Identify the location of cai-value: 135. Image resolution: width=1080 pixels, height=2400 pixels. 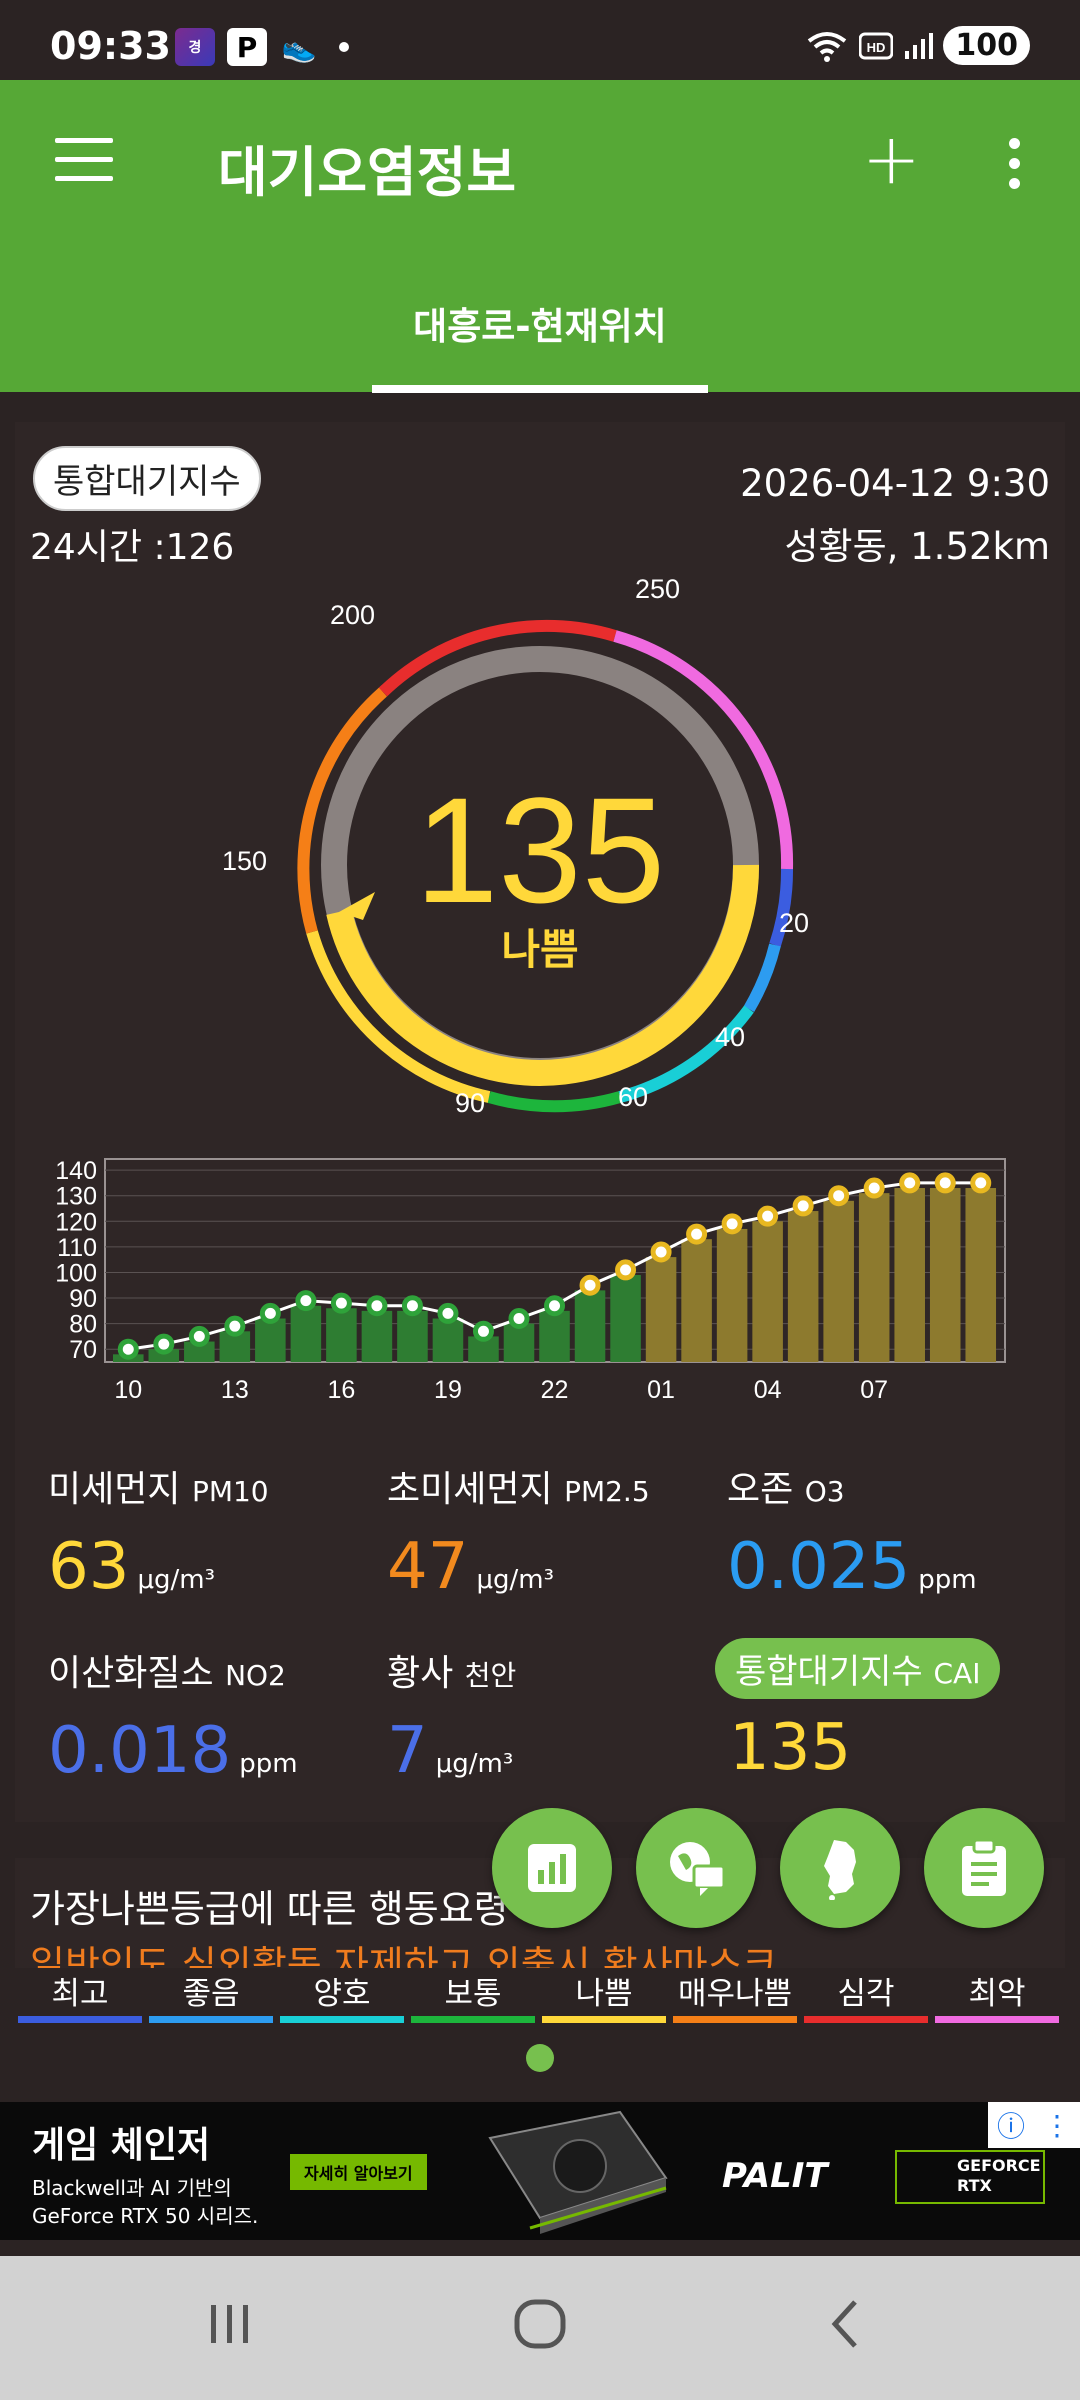
(790, 1748).